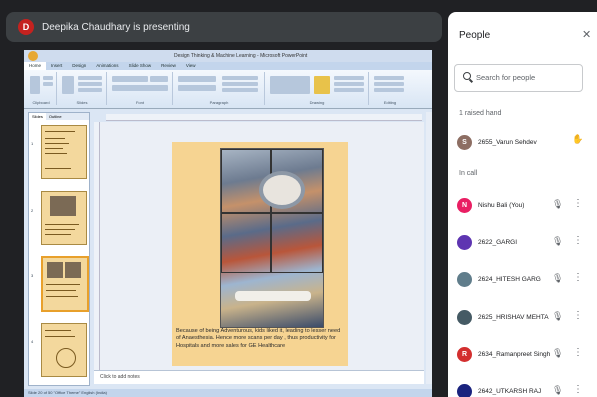  Describe the element at coordinates (37, 116) in the screenshot. I see `pane-tab-slides: Slides` at that location.